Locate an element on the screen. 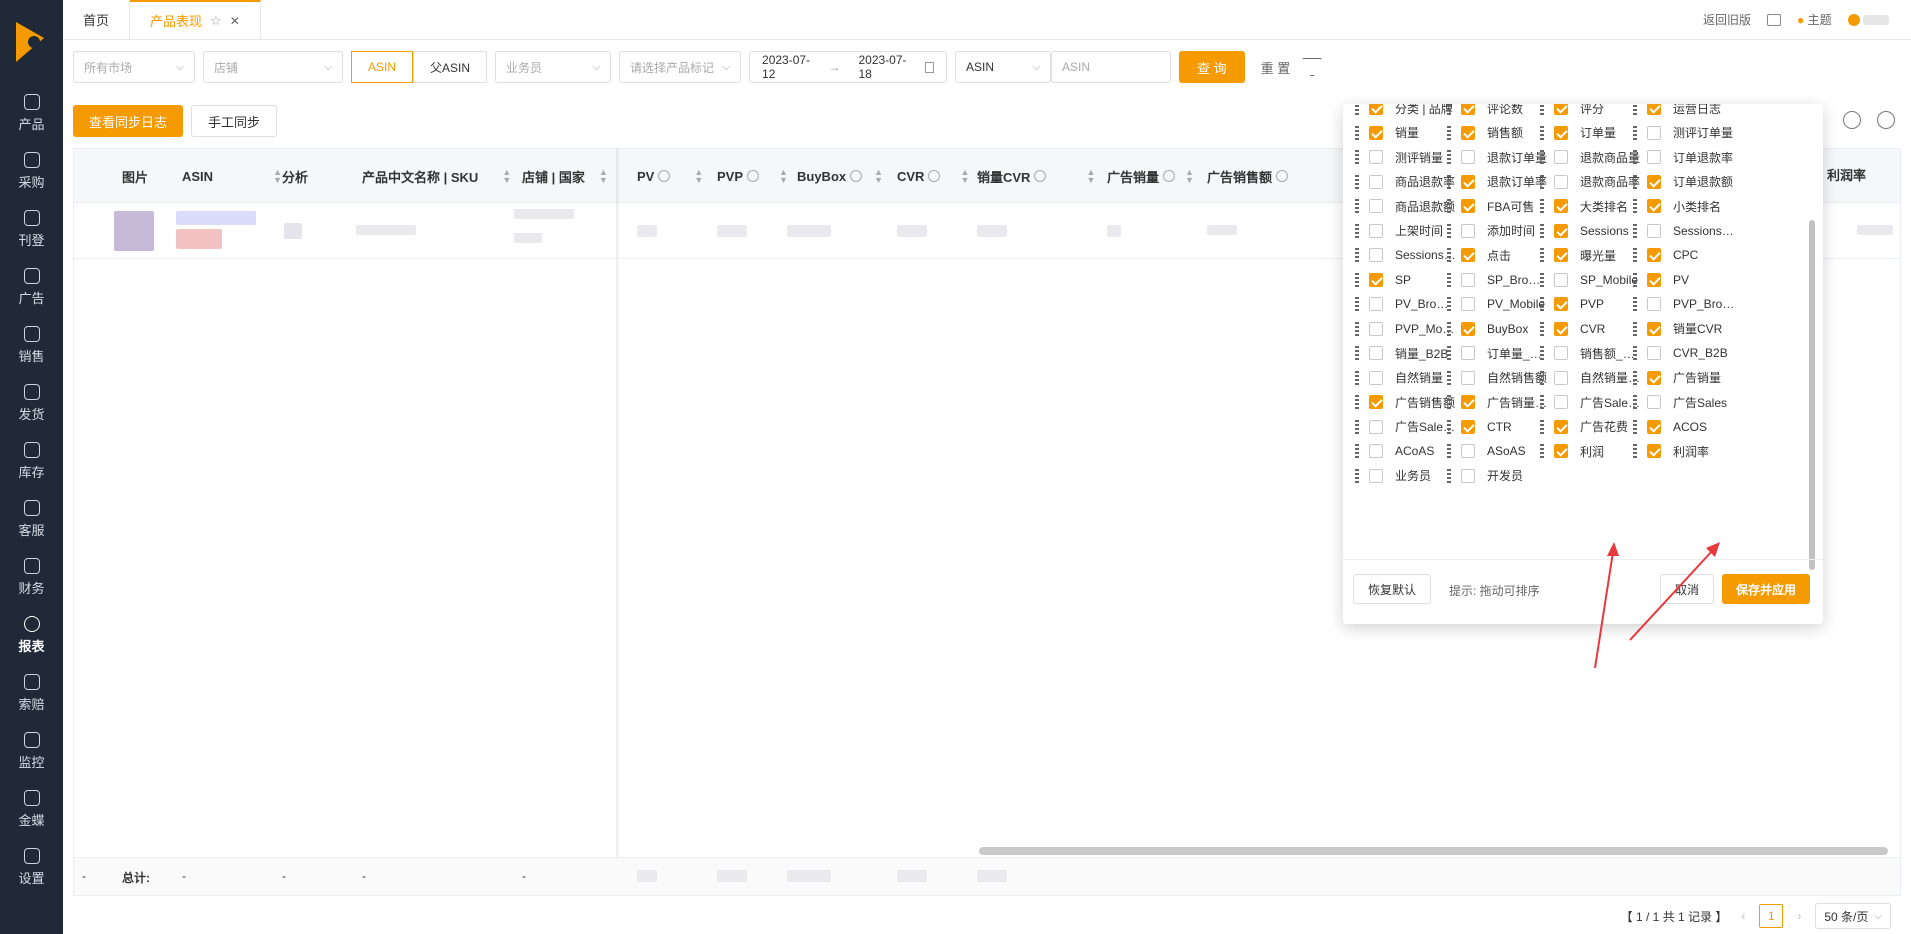 The height and width of the screenshot is (934, 1911). sidebar-item-8: 财务 is located at coordinates (31, 577).